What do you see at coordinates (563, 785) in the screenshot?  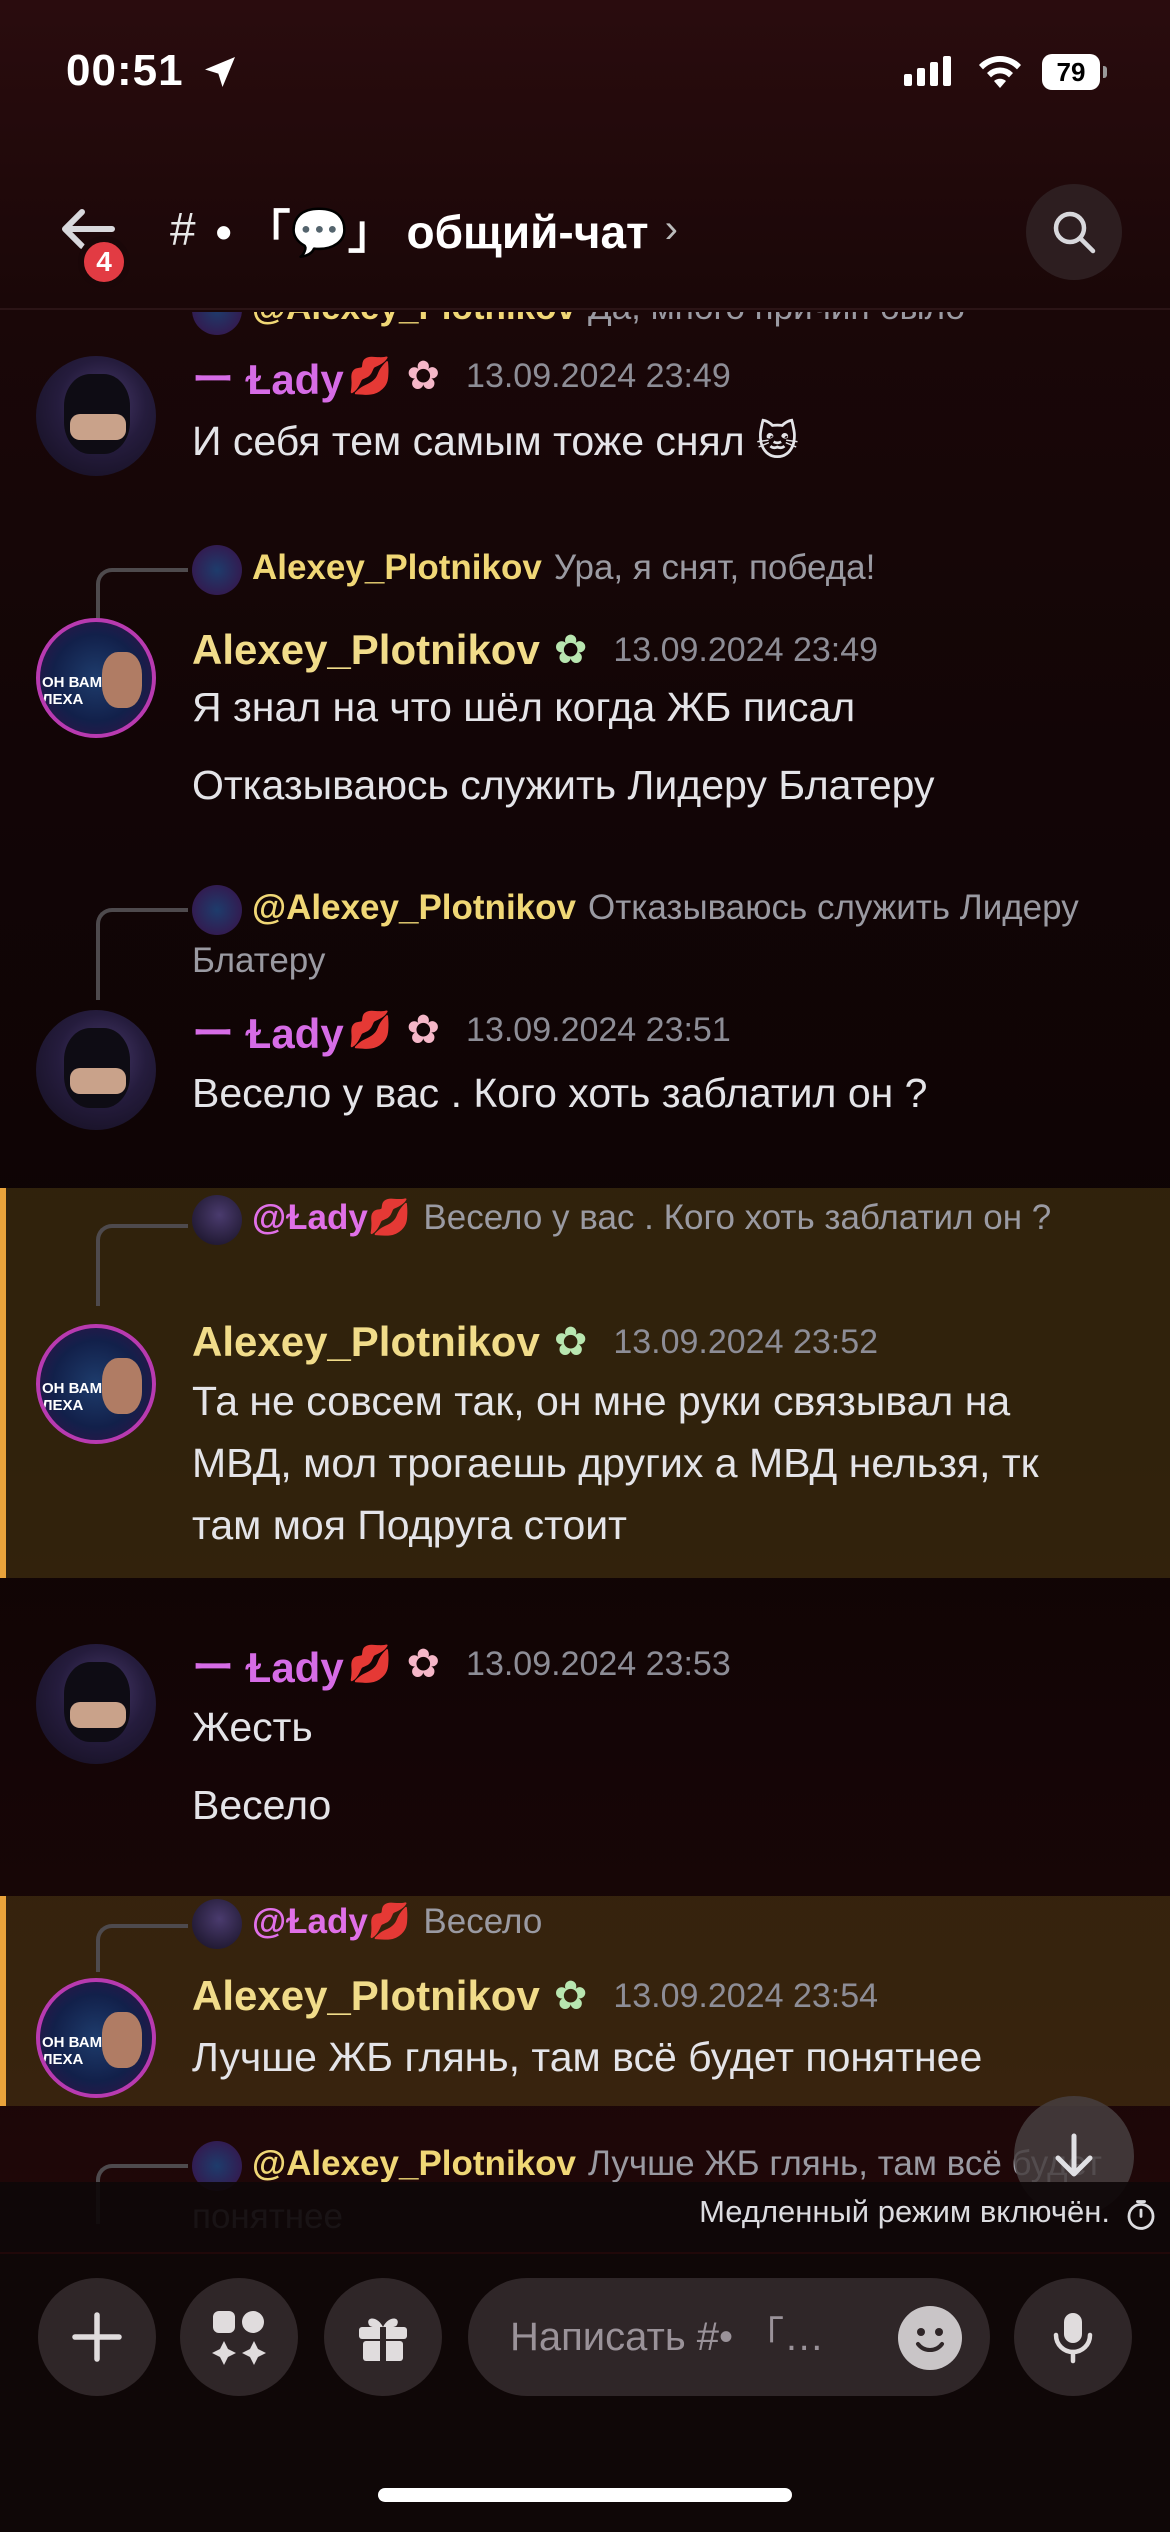 I see `message-text: Отказываюсь служить Лидеру Блатеру` at bounding box center [563, 785].